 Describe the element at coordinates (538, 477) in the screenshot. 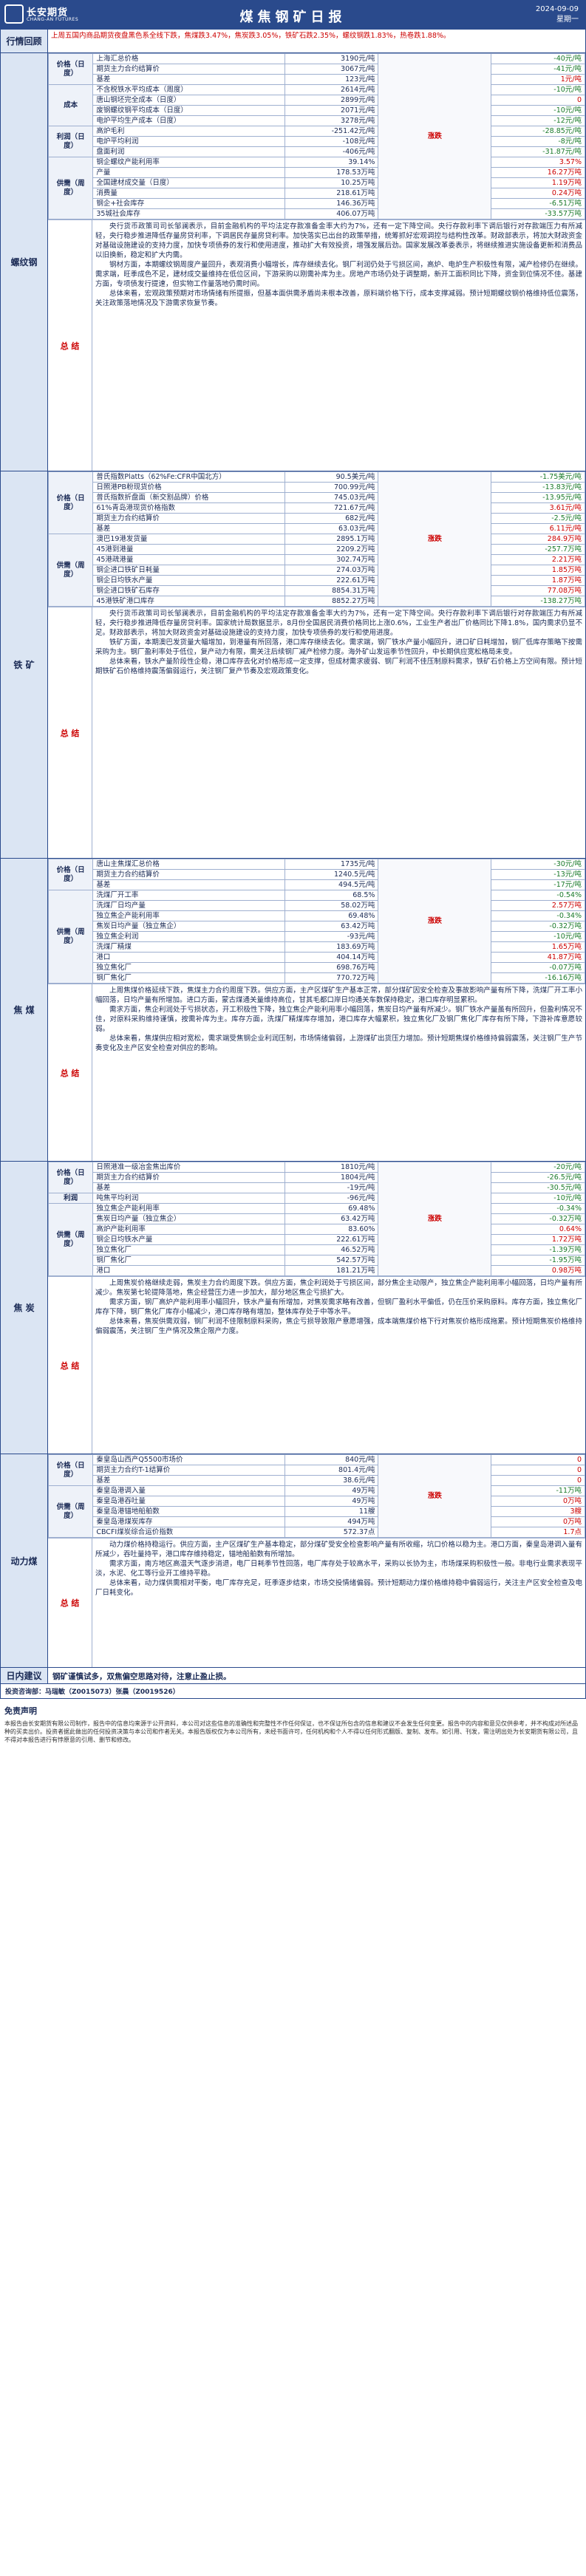

I see `indicator-change: -1.75美元/吨` at that location.